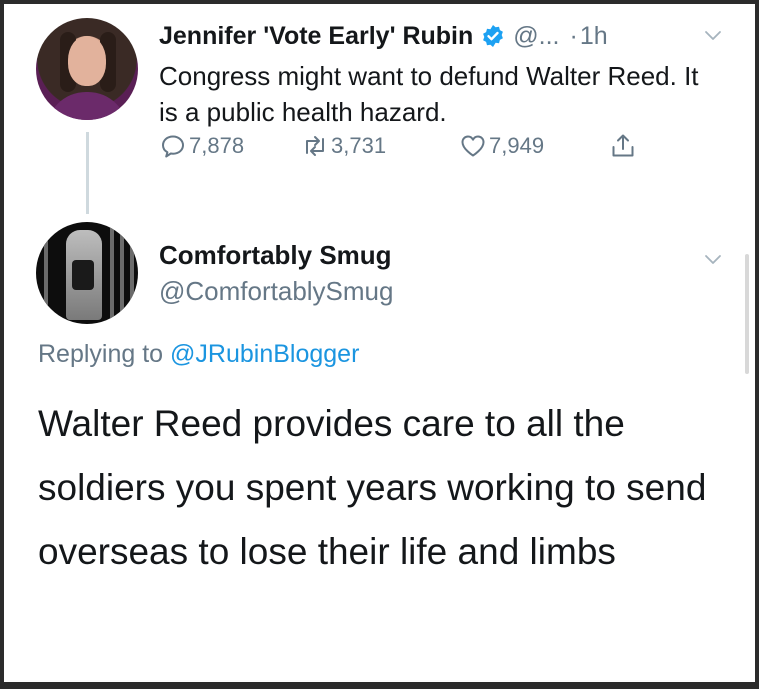  I want to click on replying-to-line: Replying to @JRubinBlogger, so click(198, 354).